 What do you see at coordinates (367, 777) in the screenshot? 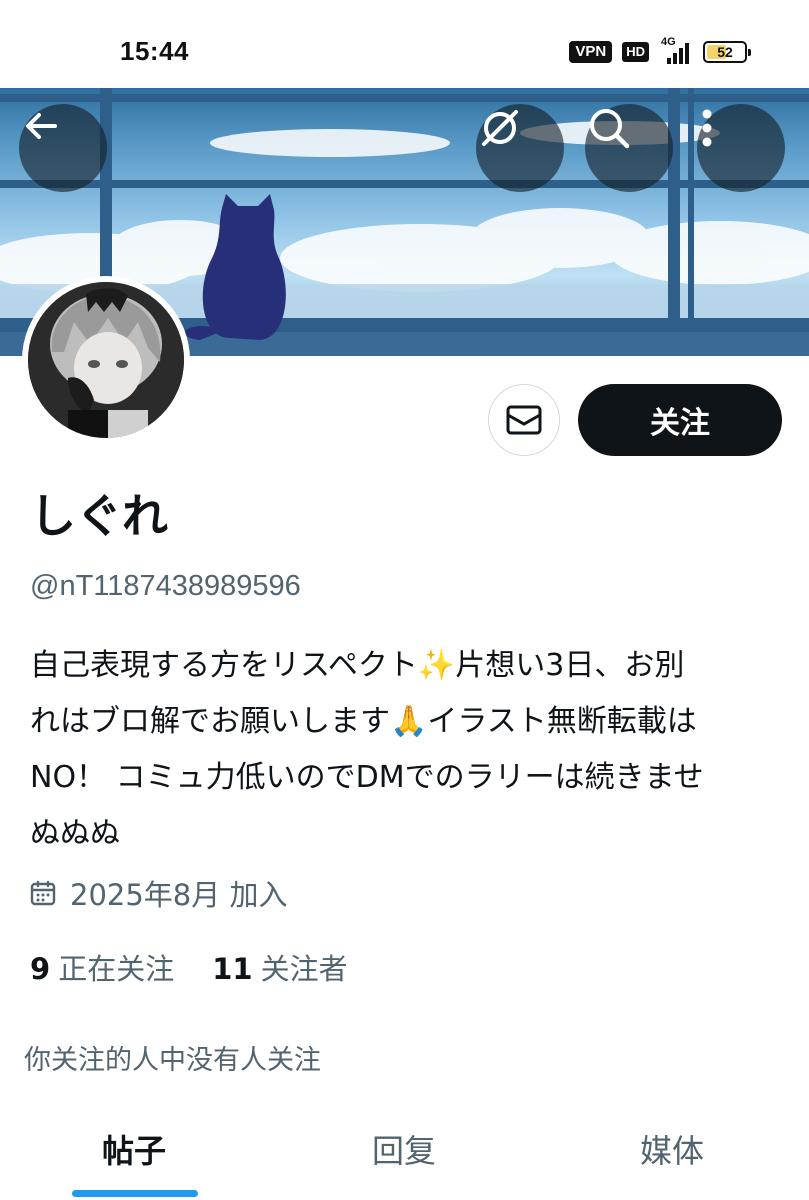
I see `bio-line: NO！ コミュ力低いのでDMでのラリーは続きませ` at bounding box center [367, 777].